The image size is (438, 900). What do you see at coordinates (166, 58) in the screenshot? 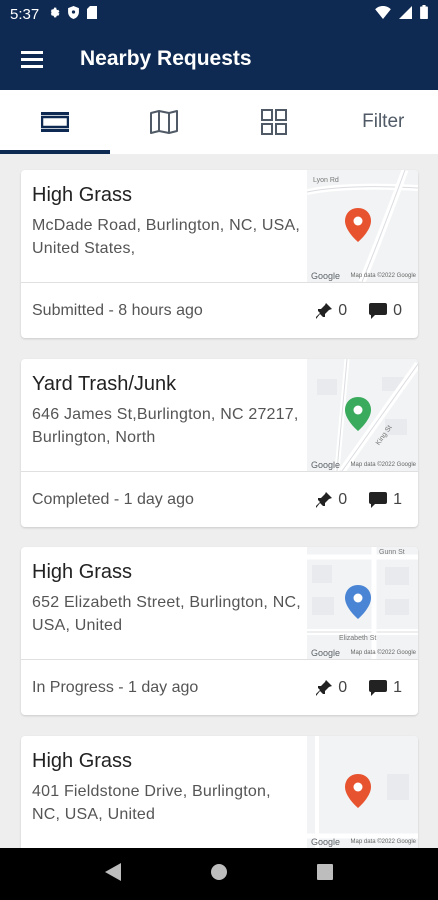
I see `page-title: Nearby Requests` at bounding box center [166, 58].